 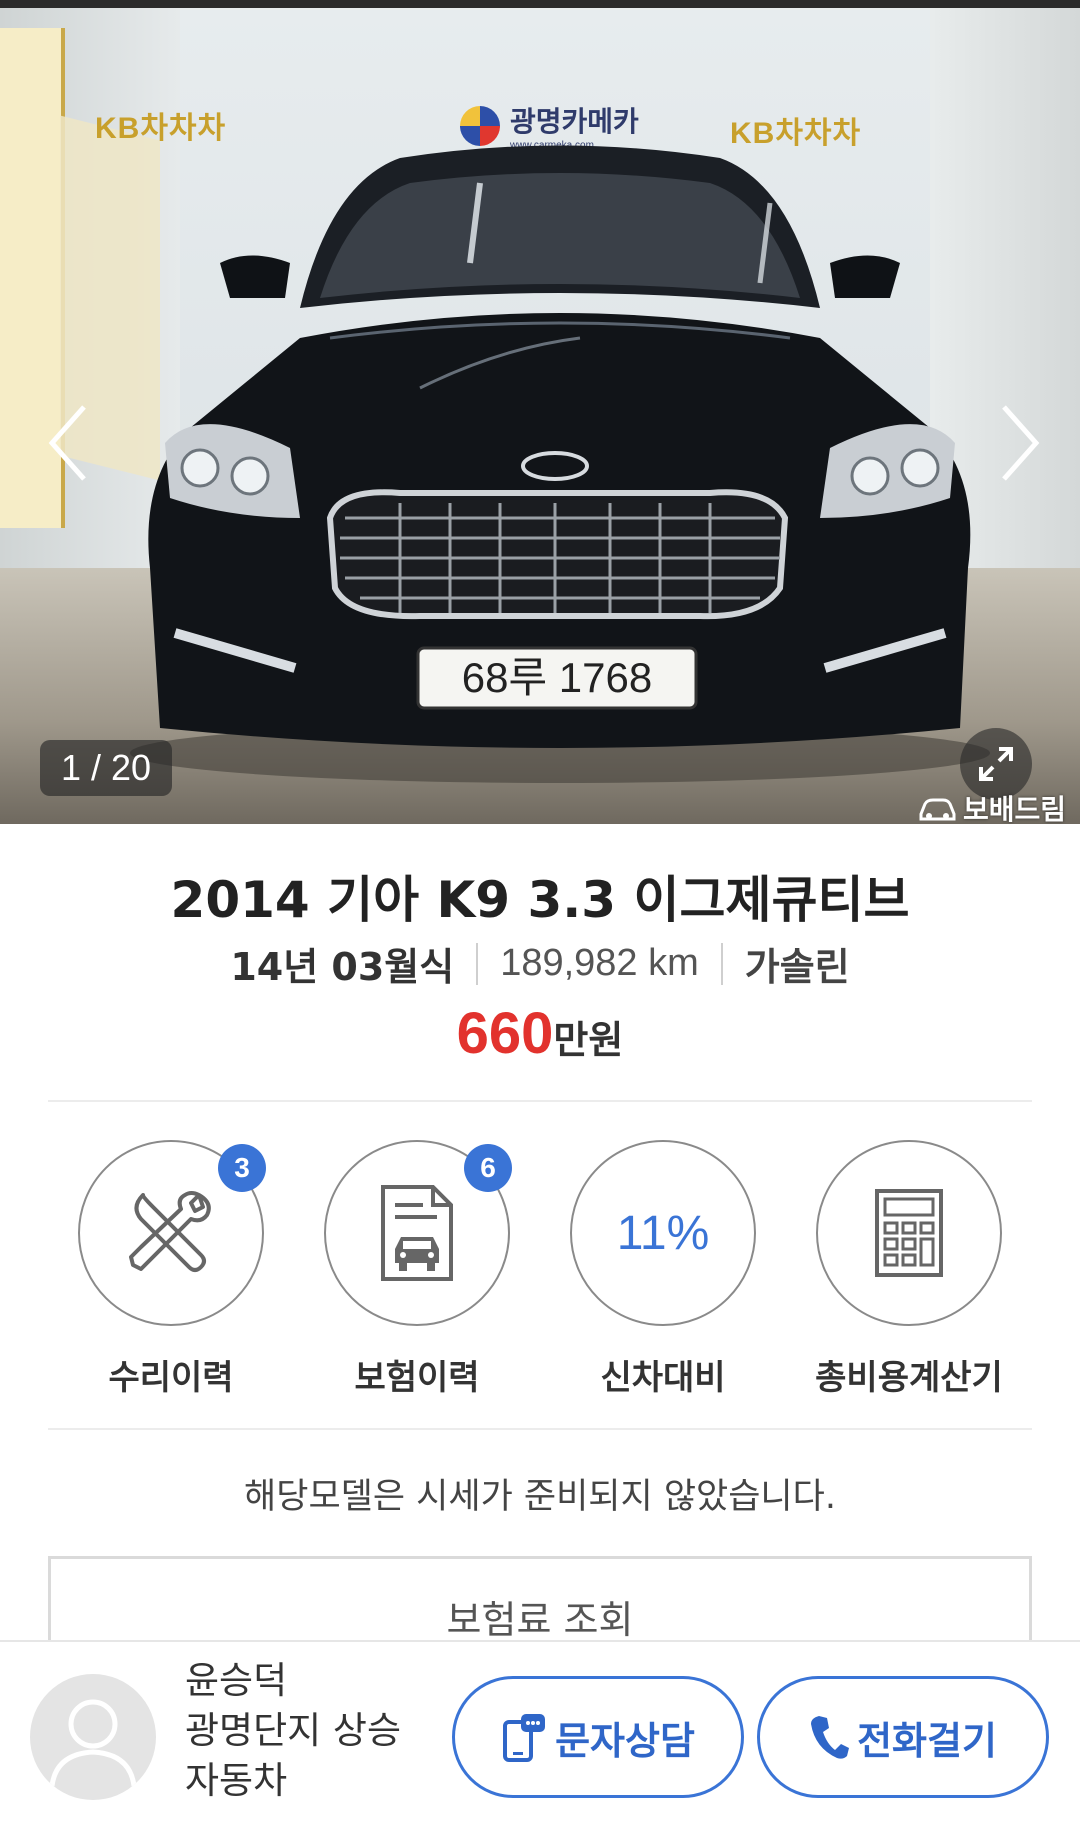 I want to click on repair-history-label: 수리이력, so click(x=171, y=1378).